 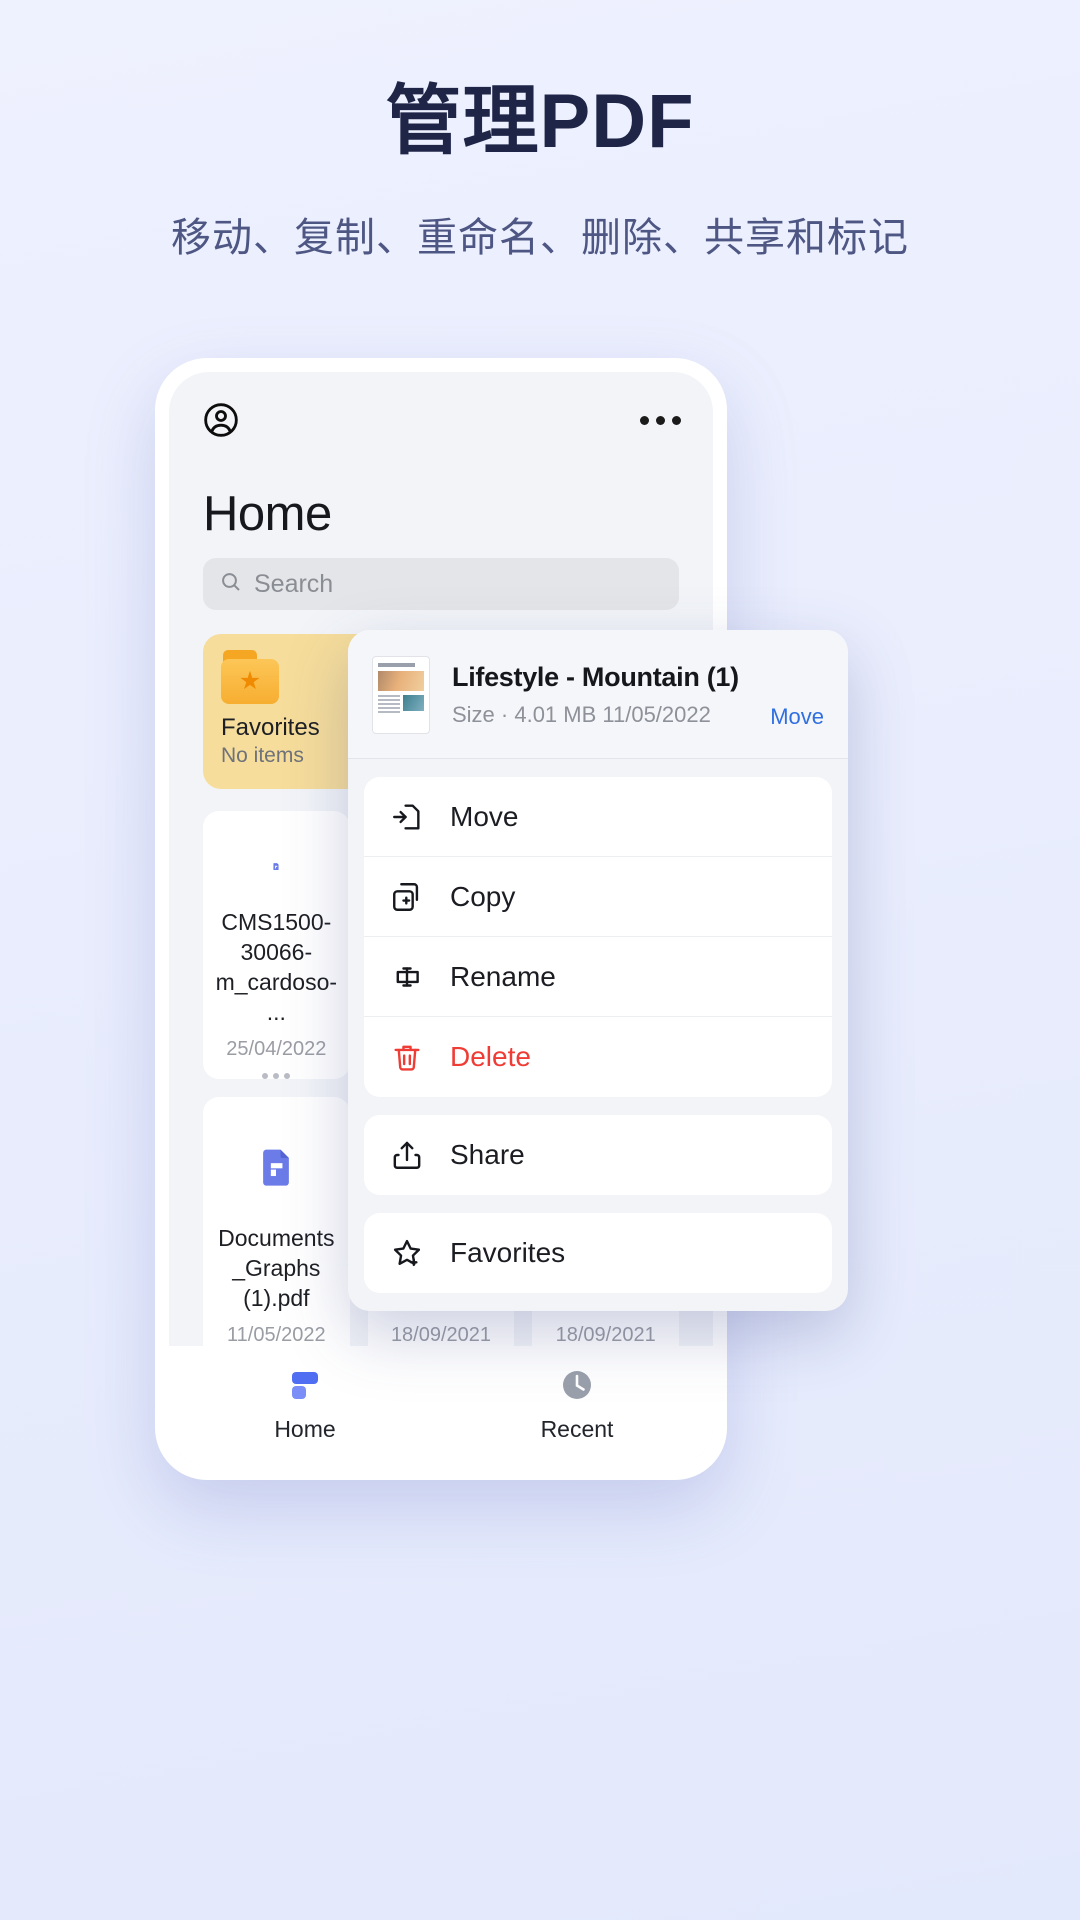 What do you see at coordinates (508, 1252) in the screenshot?
I see `menu-item-label: Favorites` at bounding box center [508, 1252].